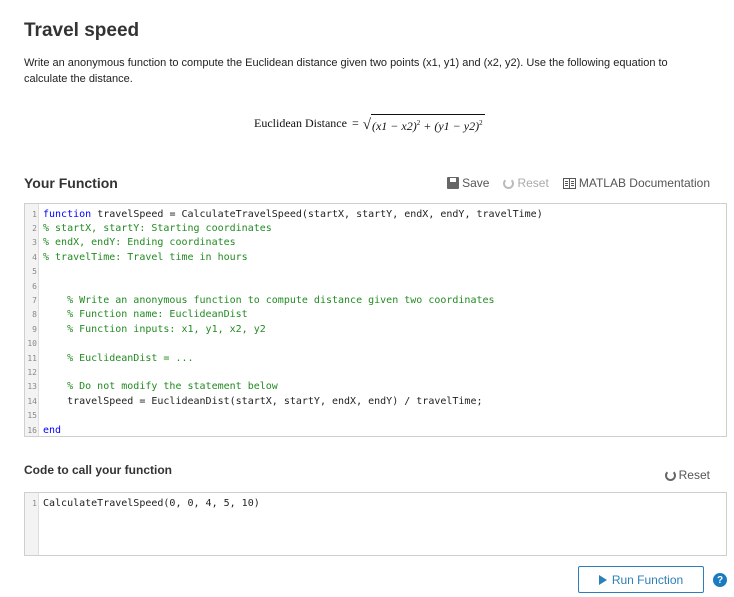 The width and height of the screenshot is (734, 597). What do you see at coordinates (366, 125) in the screenshot?
I see `sqrt-symbol: √` at bounding box center [366, 125].